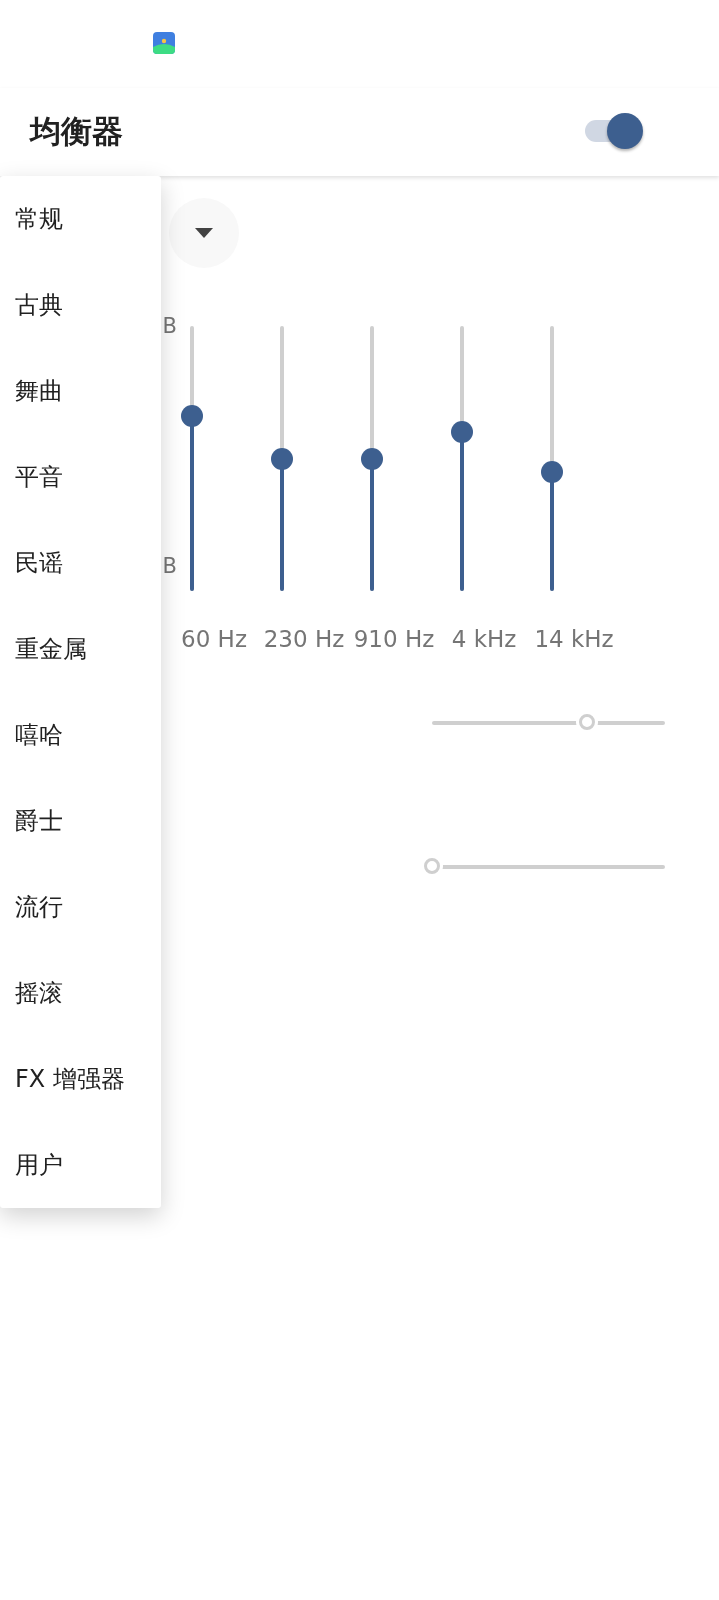  What do you see at coordinates (80, 1079) in the screenshot?
I see `menu-item: FX 增强器` at bounding box center [80, 1079].